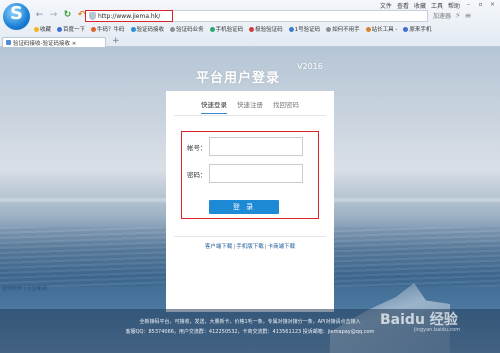 The height and width of the screenshot is (353, 500). I want to click on tabs-divider, so click(250, 115).